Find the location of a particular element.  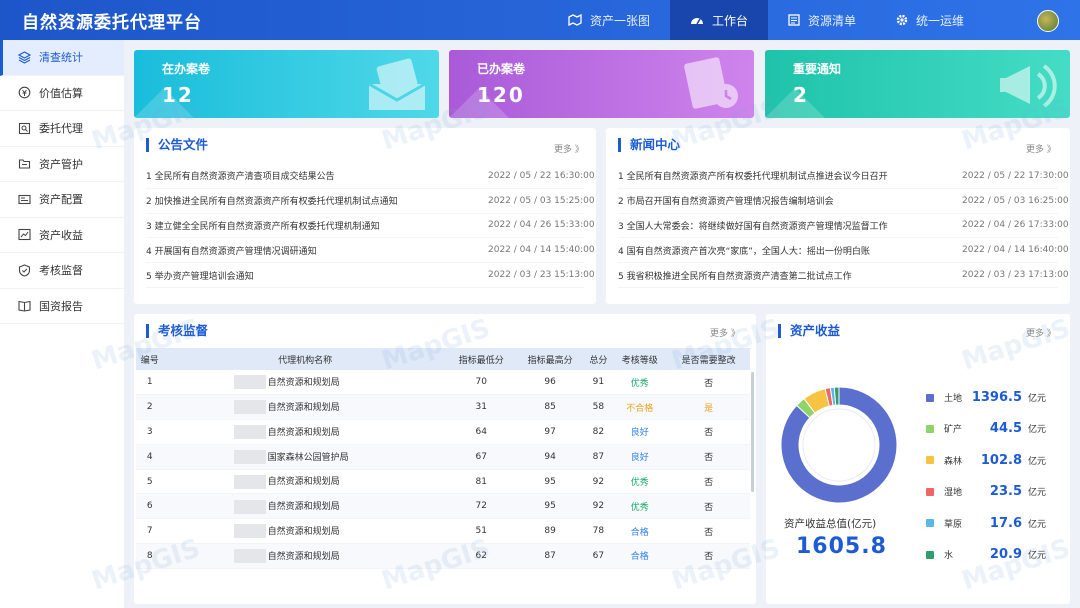

cell-min-score: 51 is located at coordinates (481, 531).